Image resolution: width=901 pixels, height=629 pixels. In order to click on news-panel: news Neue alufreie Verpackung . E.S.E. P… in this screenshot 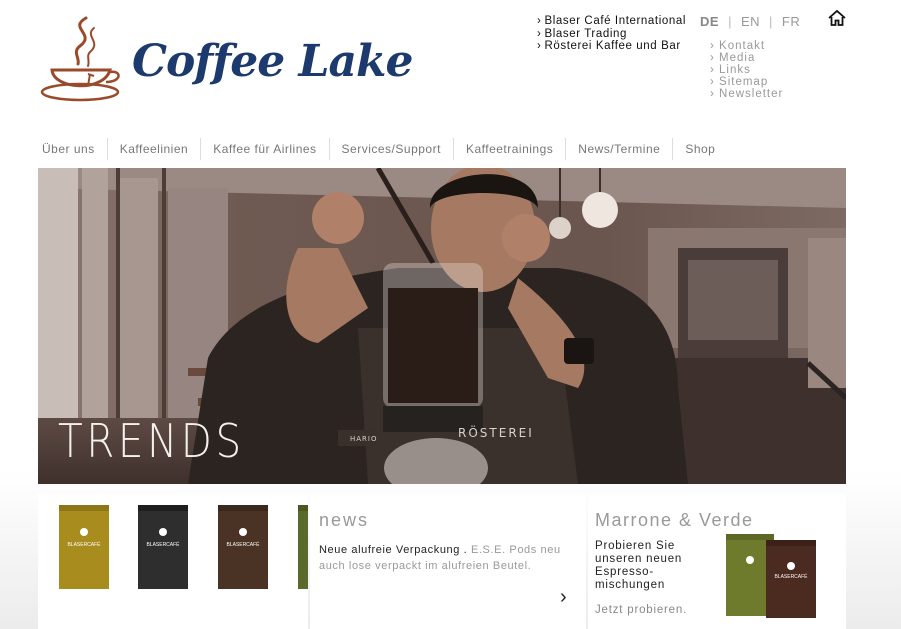, I will do `click(448, 561)`.